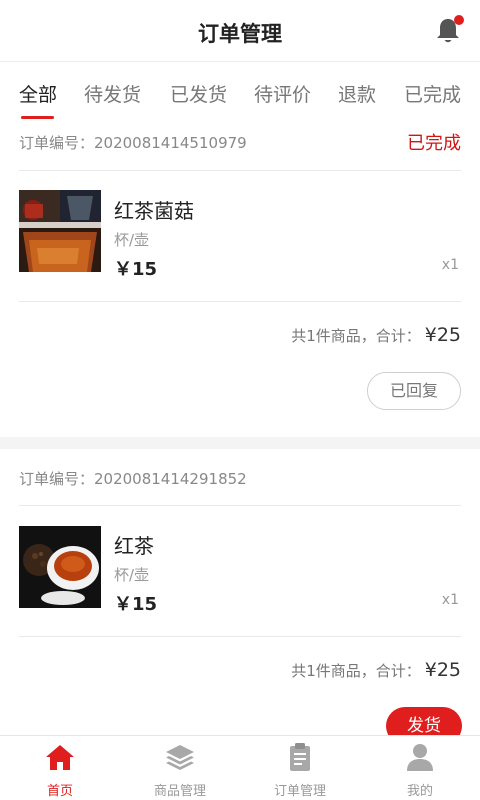 This screenshot has width=480, height=800. I want to click on layers-icon, so click(180, 757).